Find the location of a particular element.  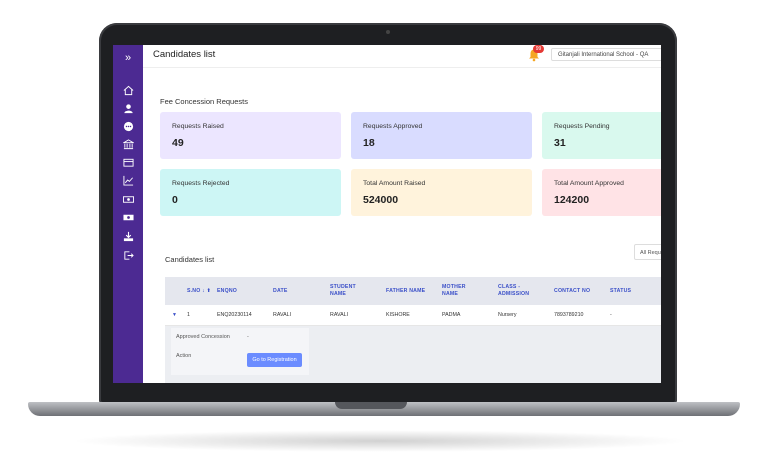

approved-concession-label: Approved Concession is located at coordinates (203, 337).